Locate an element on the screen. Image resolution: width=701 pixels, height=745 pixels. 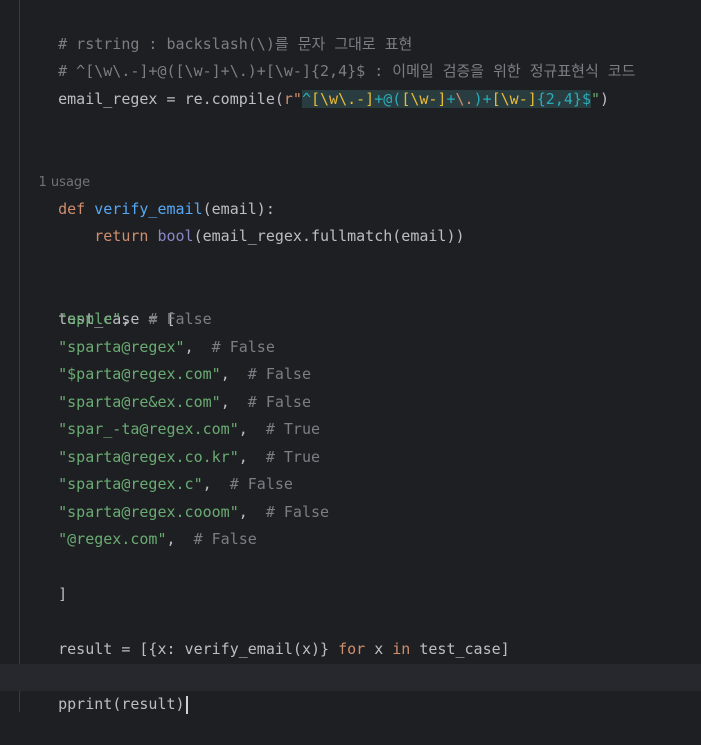
regex-plus: + is located at coordinates (451, 99).